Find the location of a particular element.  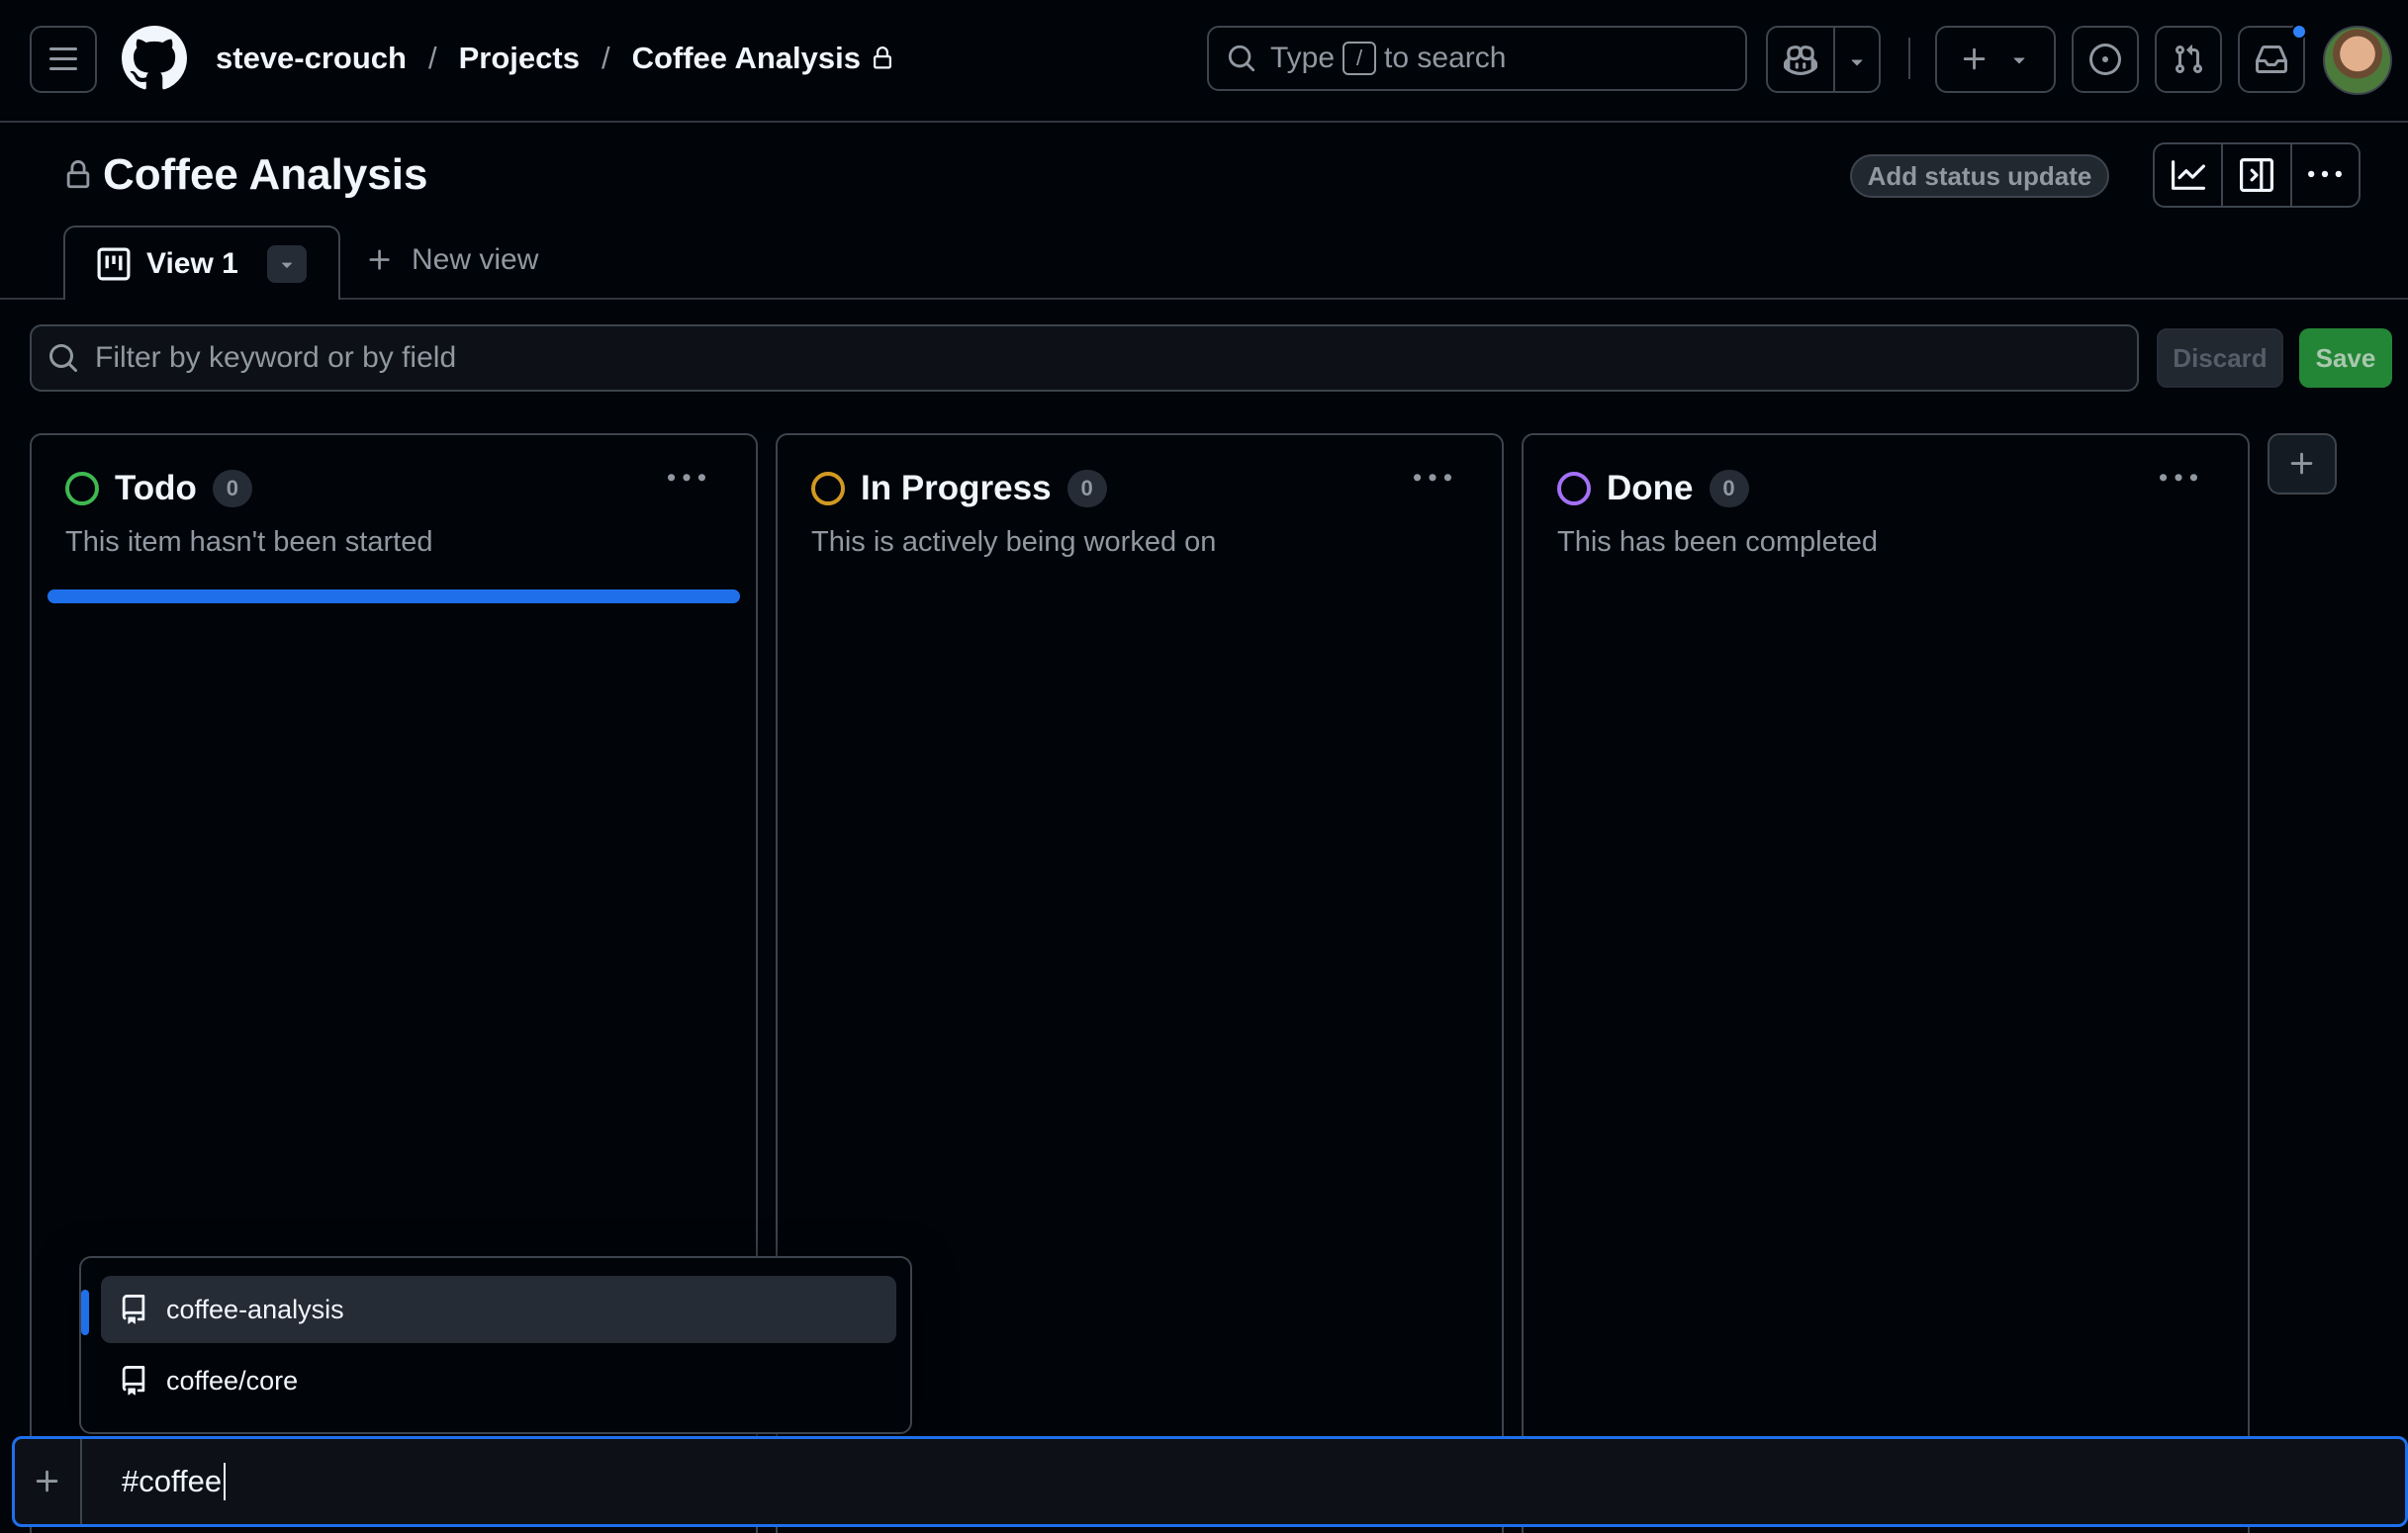

page-title: Coffee Analysis is located at coordinates (245, 175).